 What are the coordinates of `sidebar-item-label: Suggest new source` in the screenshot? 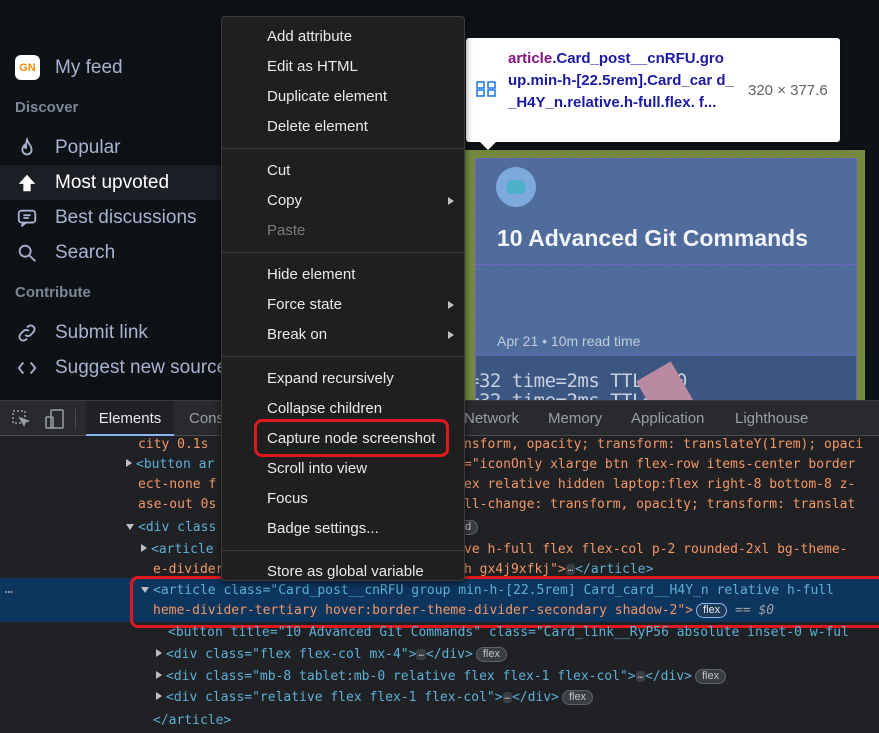 It's located at (141, 367).